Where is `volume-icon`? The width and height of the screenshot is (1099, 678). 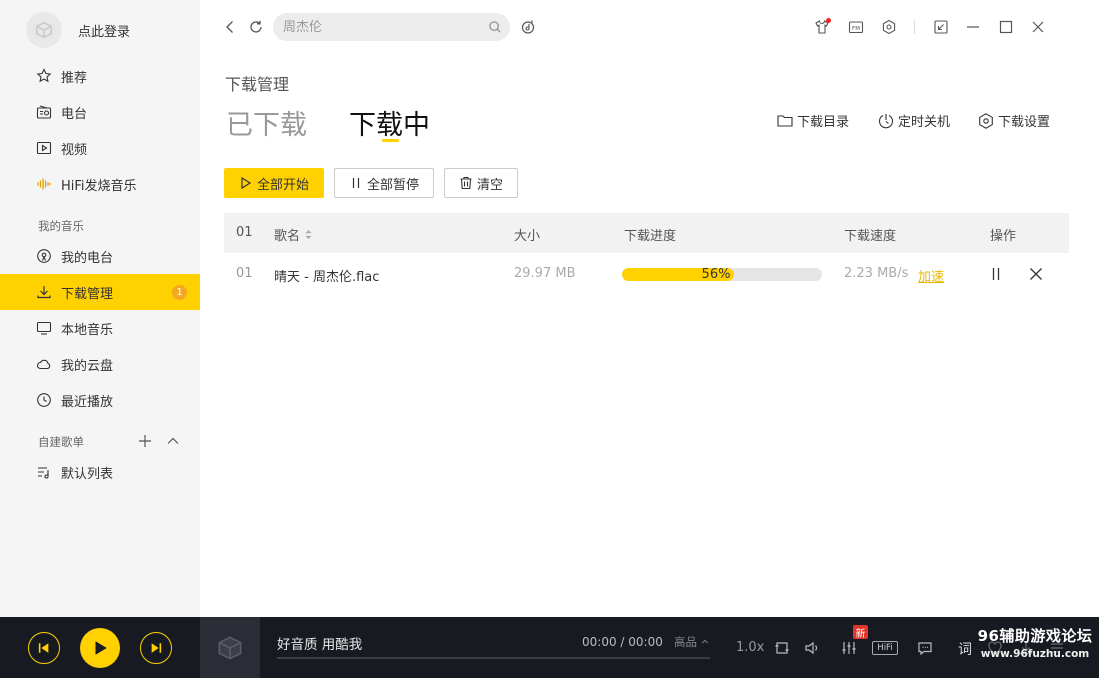
volume-icon is located at coordinates (812, 648).